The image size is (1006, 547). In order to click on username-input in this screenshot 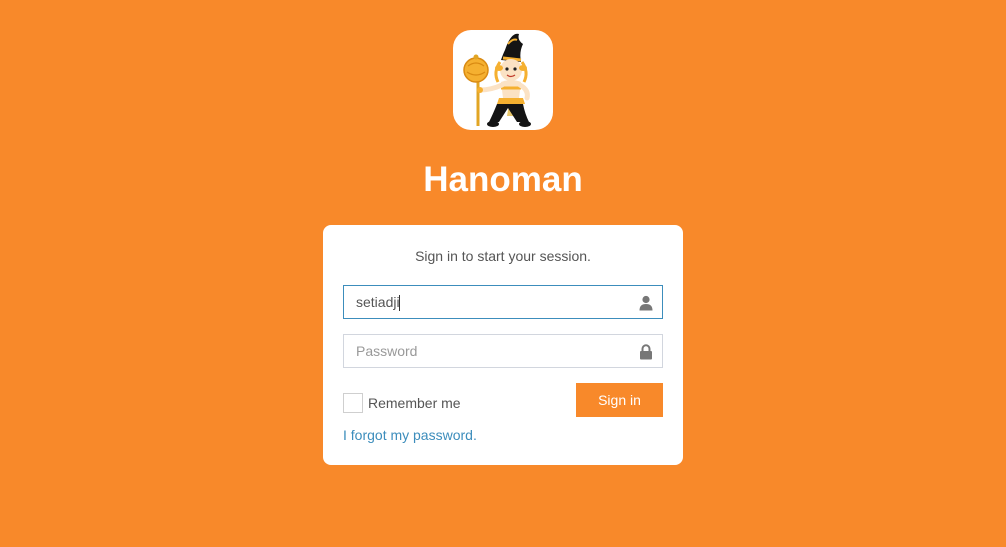, I will do `click(503, 302)`.